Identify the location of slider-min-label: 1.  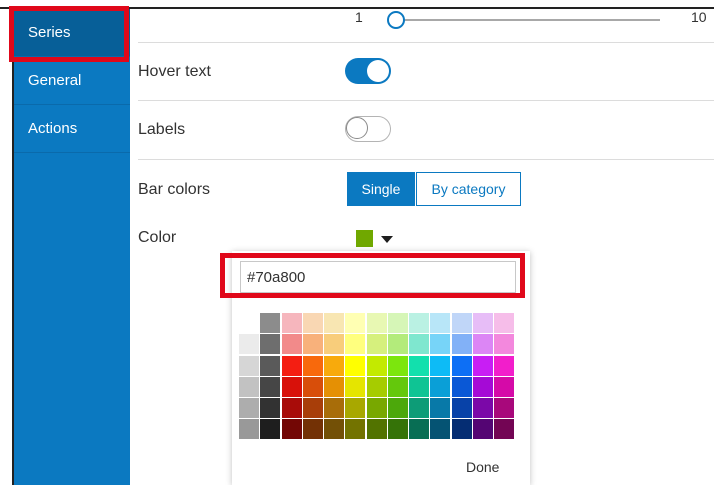
(359, 17).